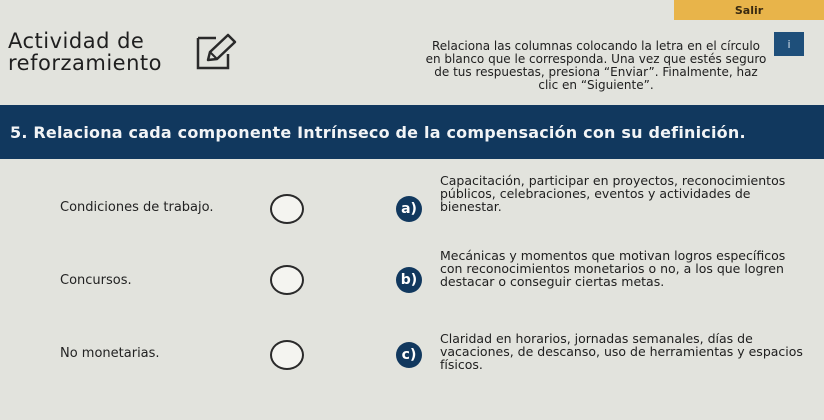 The height and width of the screenshot is (420, 824). What do you see at coordinates (409, 280) in the screenshot?
I see `letter-badge-b: b)` at bounding box center [409, 280].